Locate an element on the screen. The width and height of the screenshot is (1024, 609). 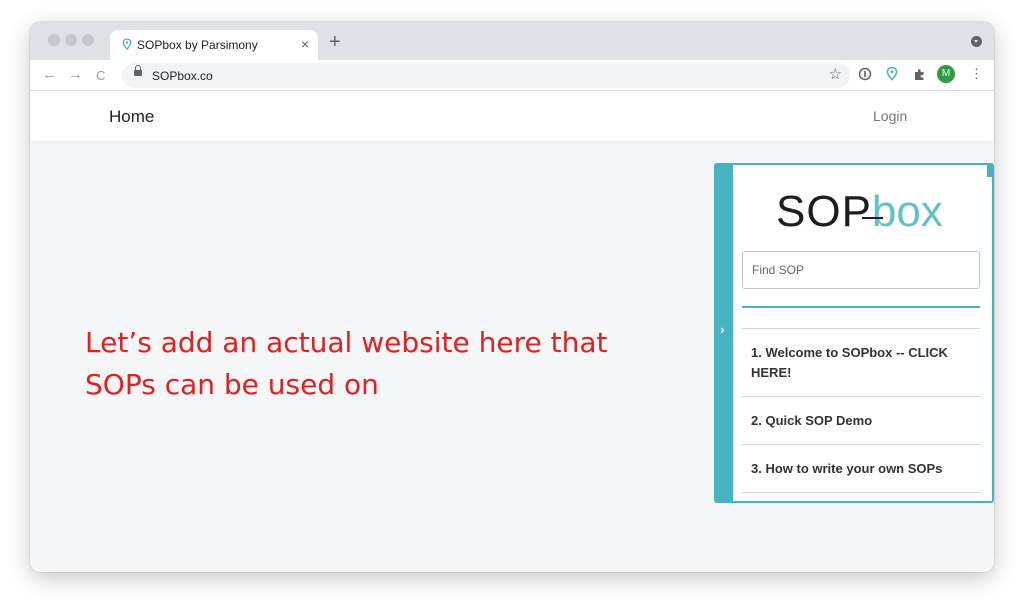
chevron-right-icon: › is located at coordinates (722, 329).